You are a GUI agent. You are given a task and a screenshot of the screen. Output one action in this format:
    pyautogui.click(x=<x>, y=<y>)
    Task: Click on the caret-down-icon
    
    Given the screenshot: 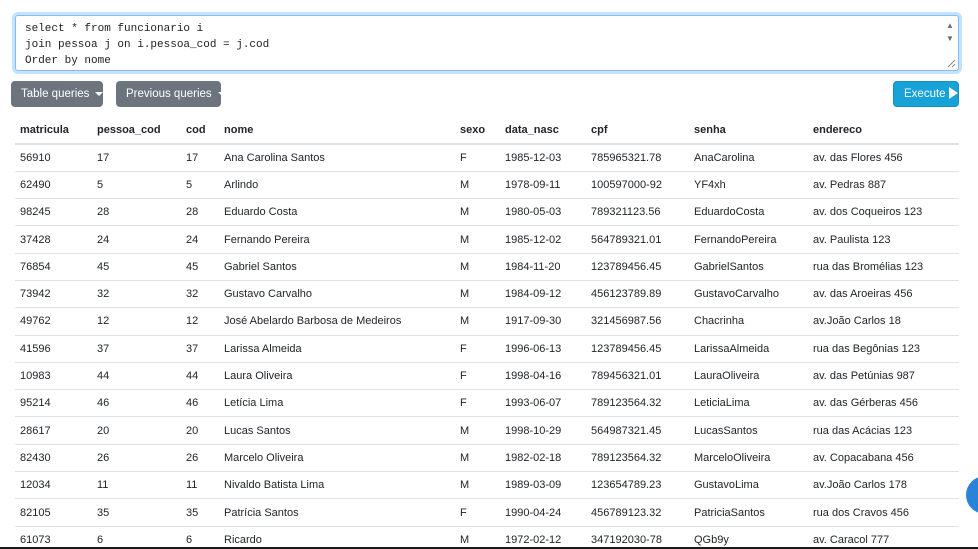 What is the action you would take?
    pyautogui.click(x=99, y=93)
    